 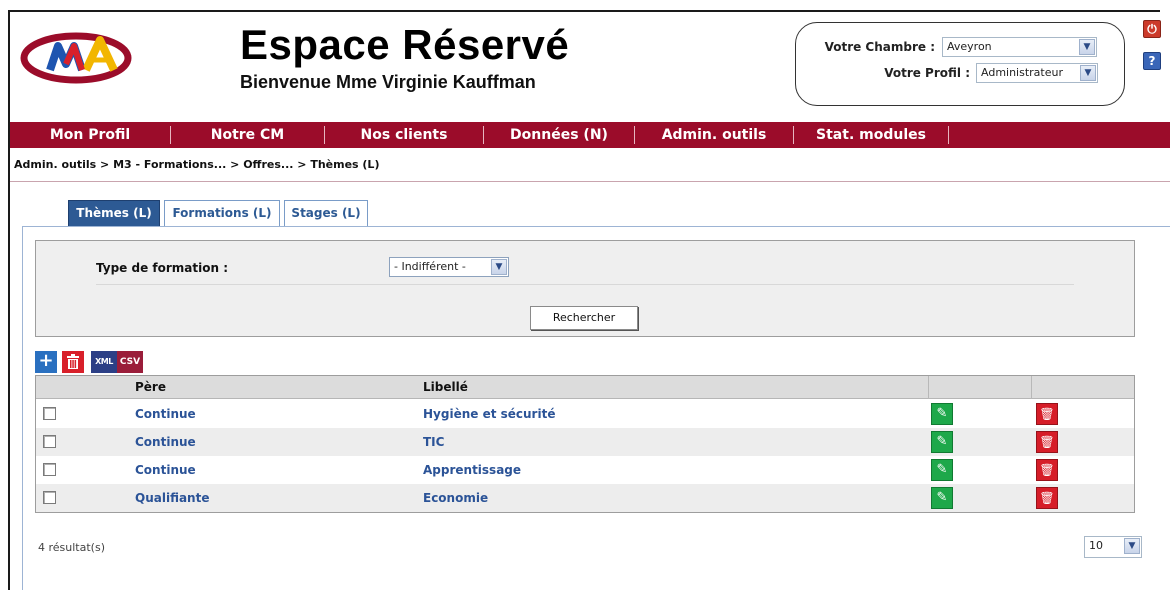 I want to click on add-button: +, so click(x=46, y=362).